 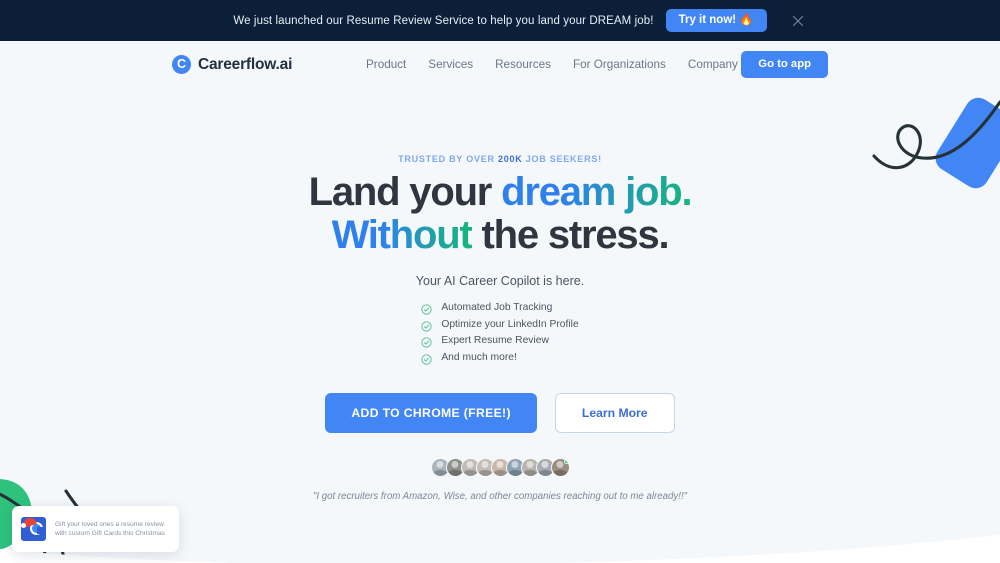 What do you see at coordinates (596, 192) in the screenshot?
I see `headline-accent-1: dream job.` at bounding box center [596, 192].